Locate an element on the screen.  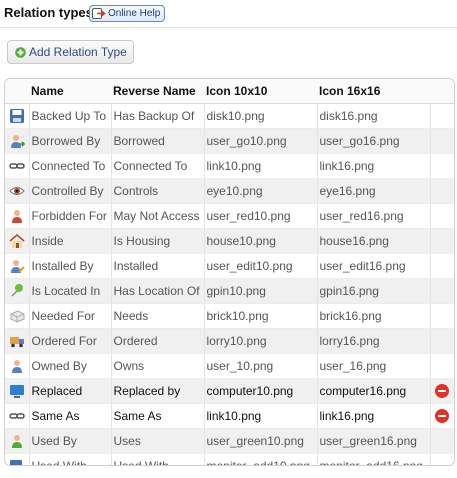
row-icon-10: disk10.png is located at coordinates (261, 116).